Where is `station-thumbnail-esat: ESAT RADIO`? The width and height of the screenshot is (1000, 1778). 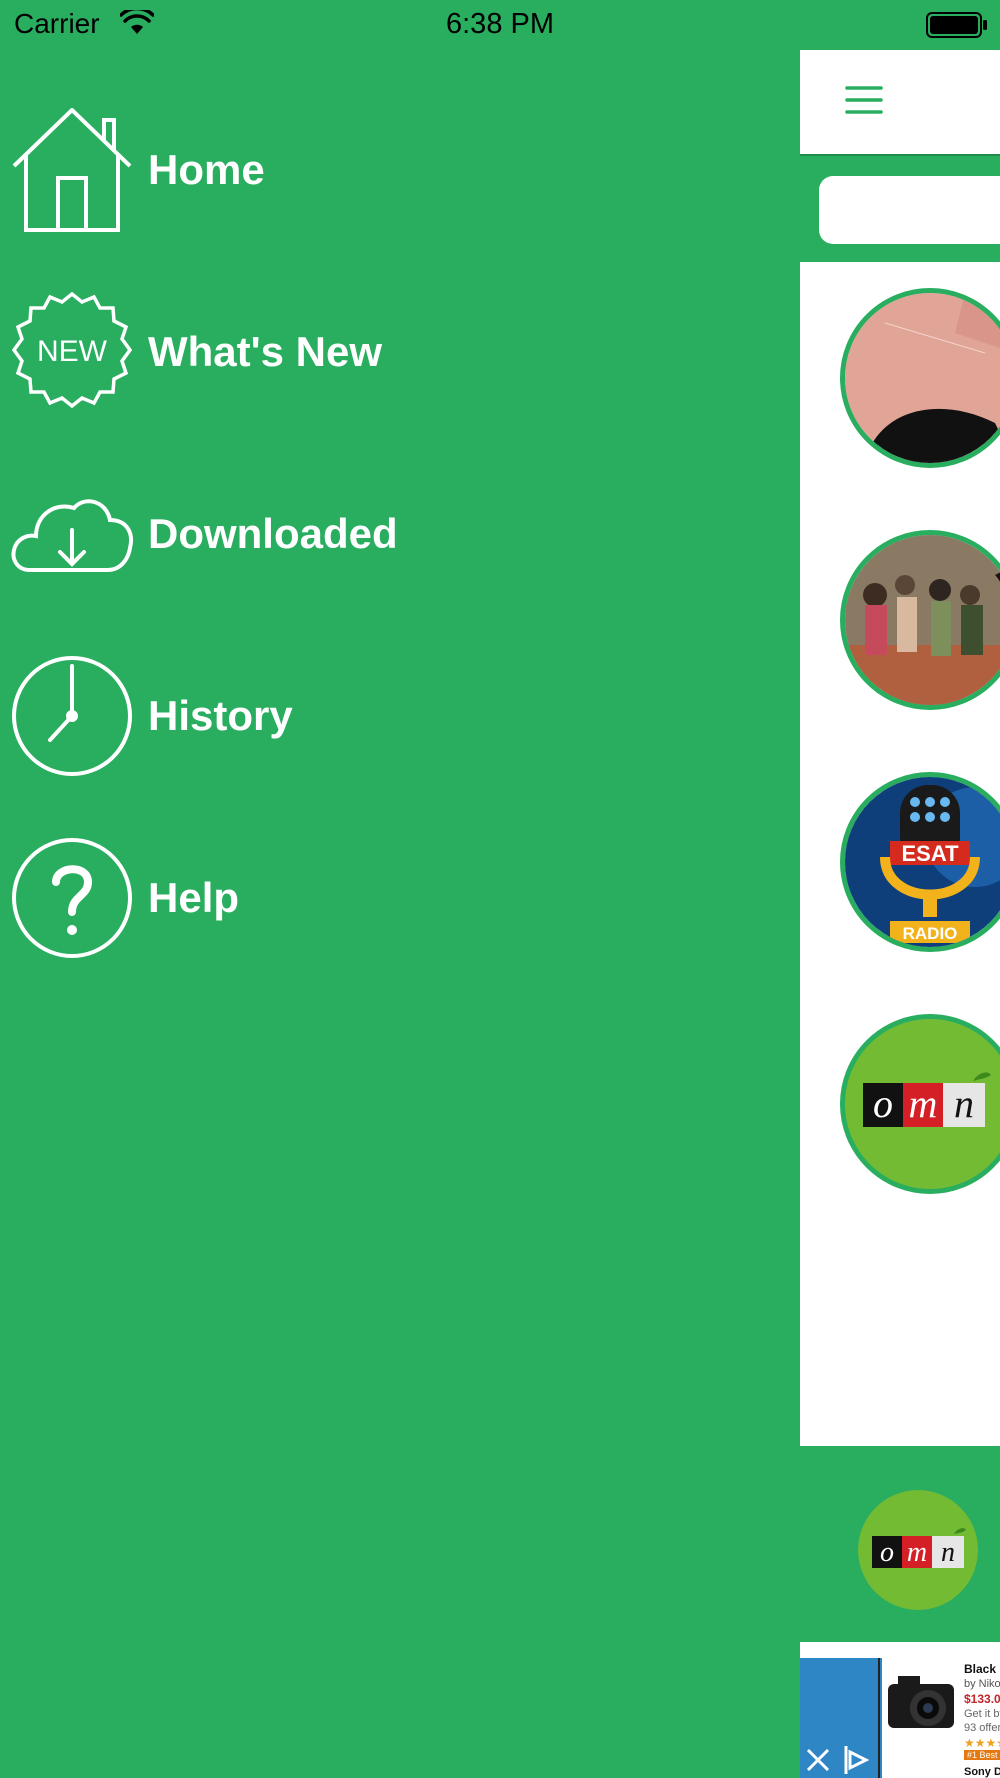 station-thumbnail-esat: ESAT RADIO is located at coordinates (920, 862).